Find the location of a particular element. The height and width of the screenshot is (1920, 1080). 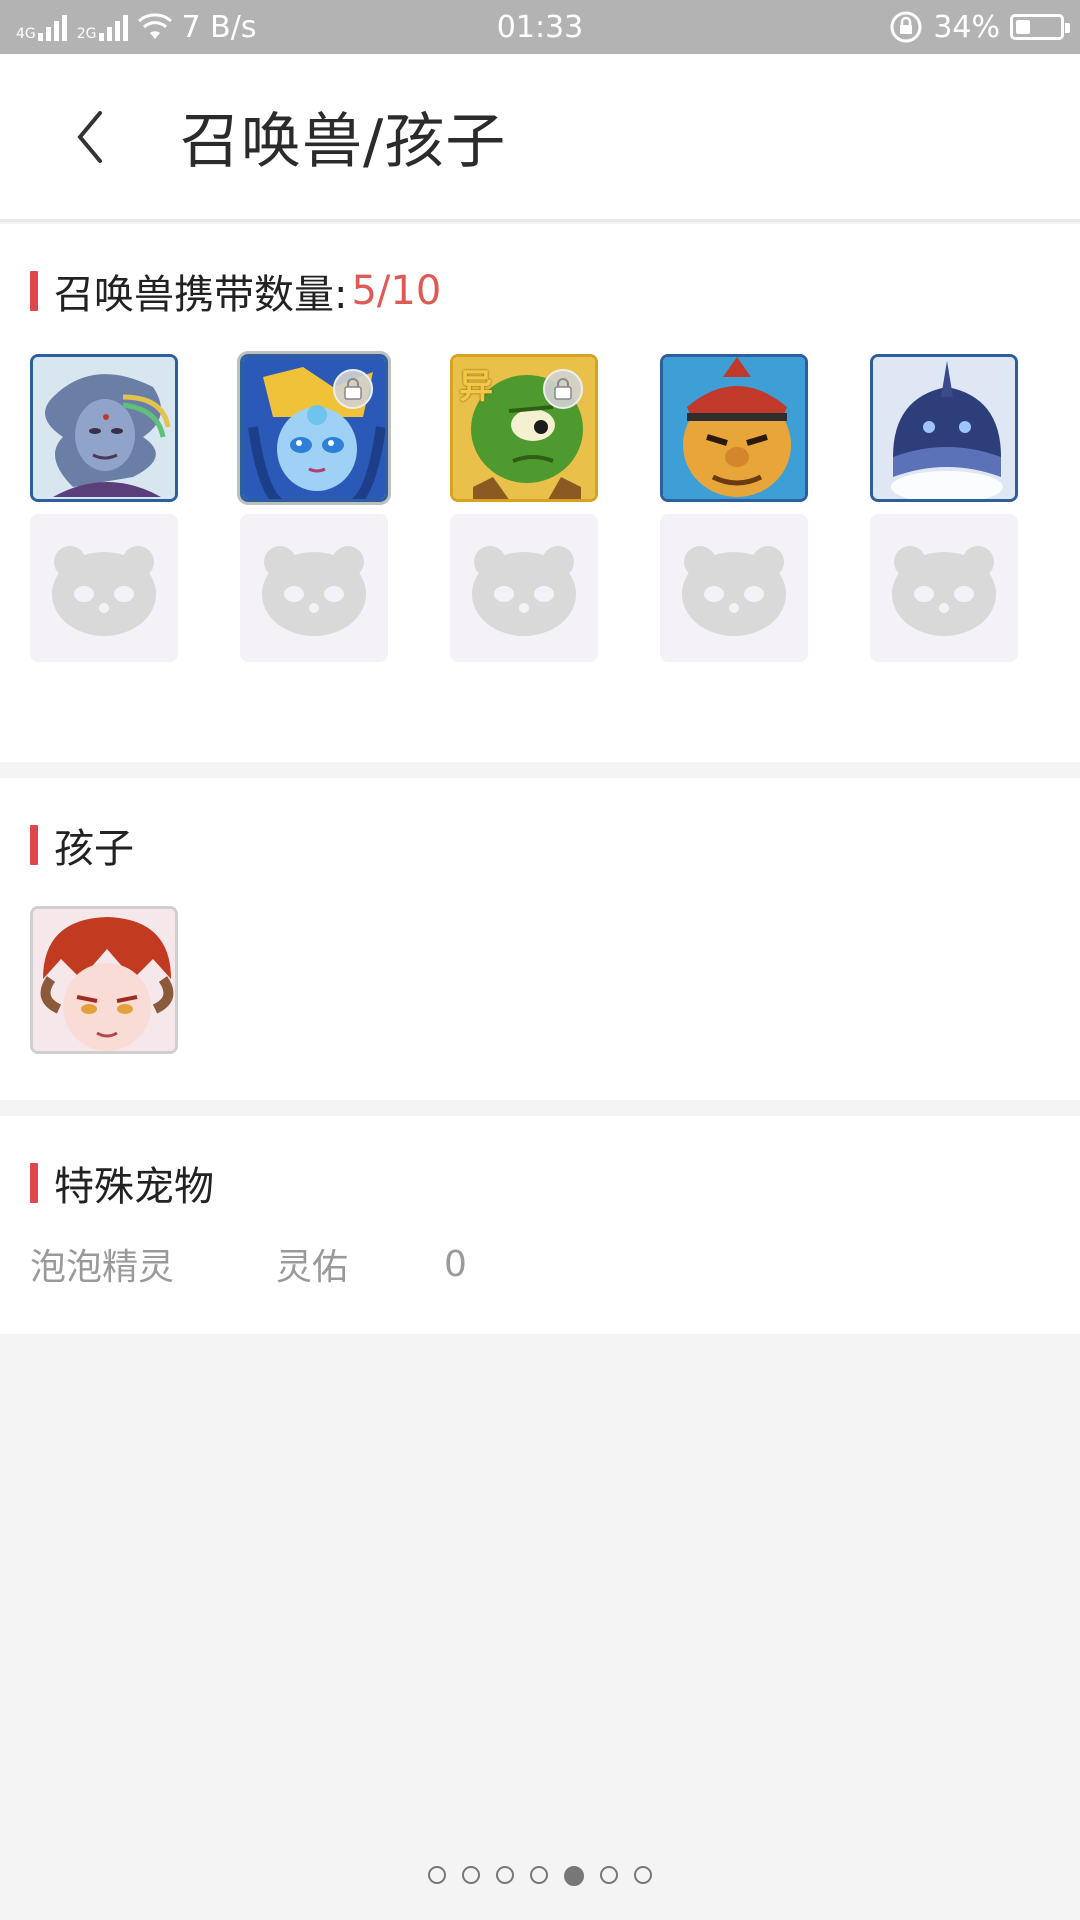

page-title: 召唤兽/孩子 is located at coordinates (343, 142).